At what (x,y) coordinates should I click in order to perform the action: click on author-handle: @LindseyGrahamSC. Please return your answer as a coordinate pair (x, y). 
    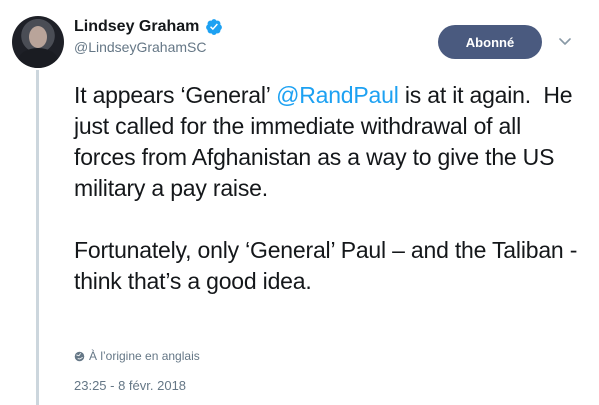
    Looking at the image, I should click on (148, 47).